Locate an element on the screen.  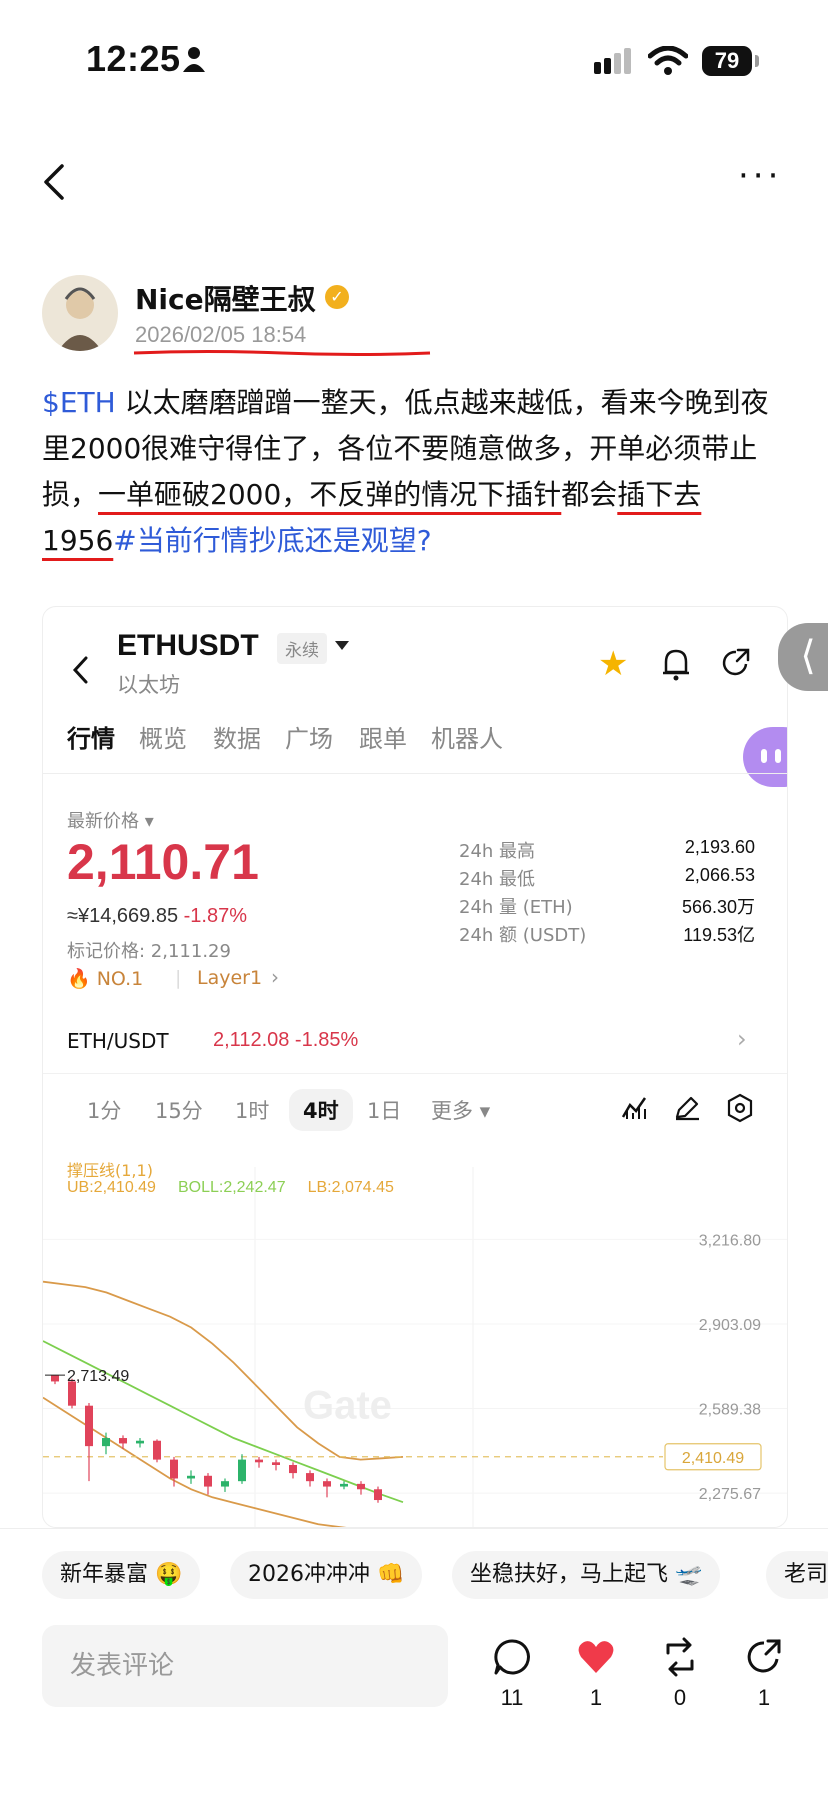
back-icon is located at coordinates (55, 182).